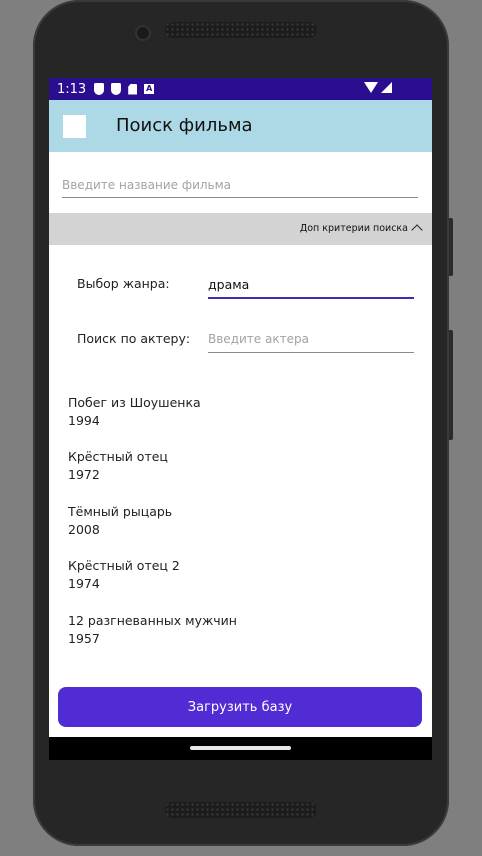  I want to click on page-title: Поиск фильма, so click(184, 125).